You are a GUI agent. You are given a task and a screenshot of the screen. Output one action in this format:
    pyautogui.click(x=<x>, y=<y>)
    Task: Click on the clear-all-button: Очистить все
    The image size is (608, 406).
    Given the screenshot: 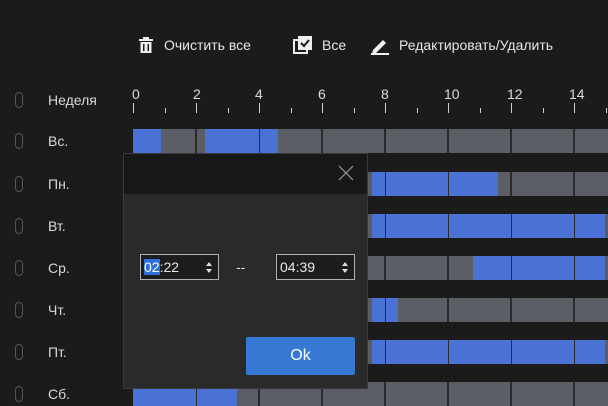 What is the action you would take?
    pyautogui.click(x=193, y=45)
    